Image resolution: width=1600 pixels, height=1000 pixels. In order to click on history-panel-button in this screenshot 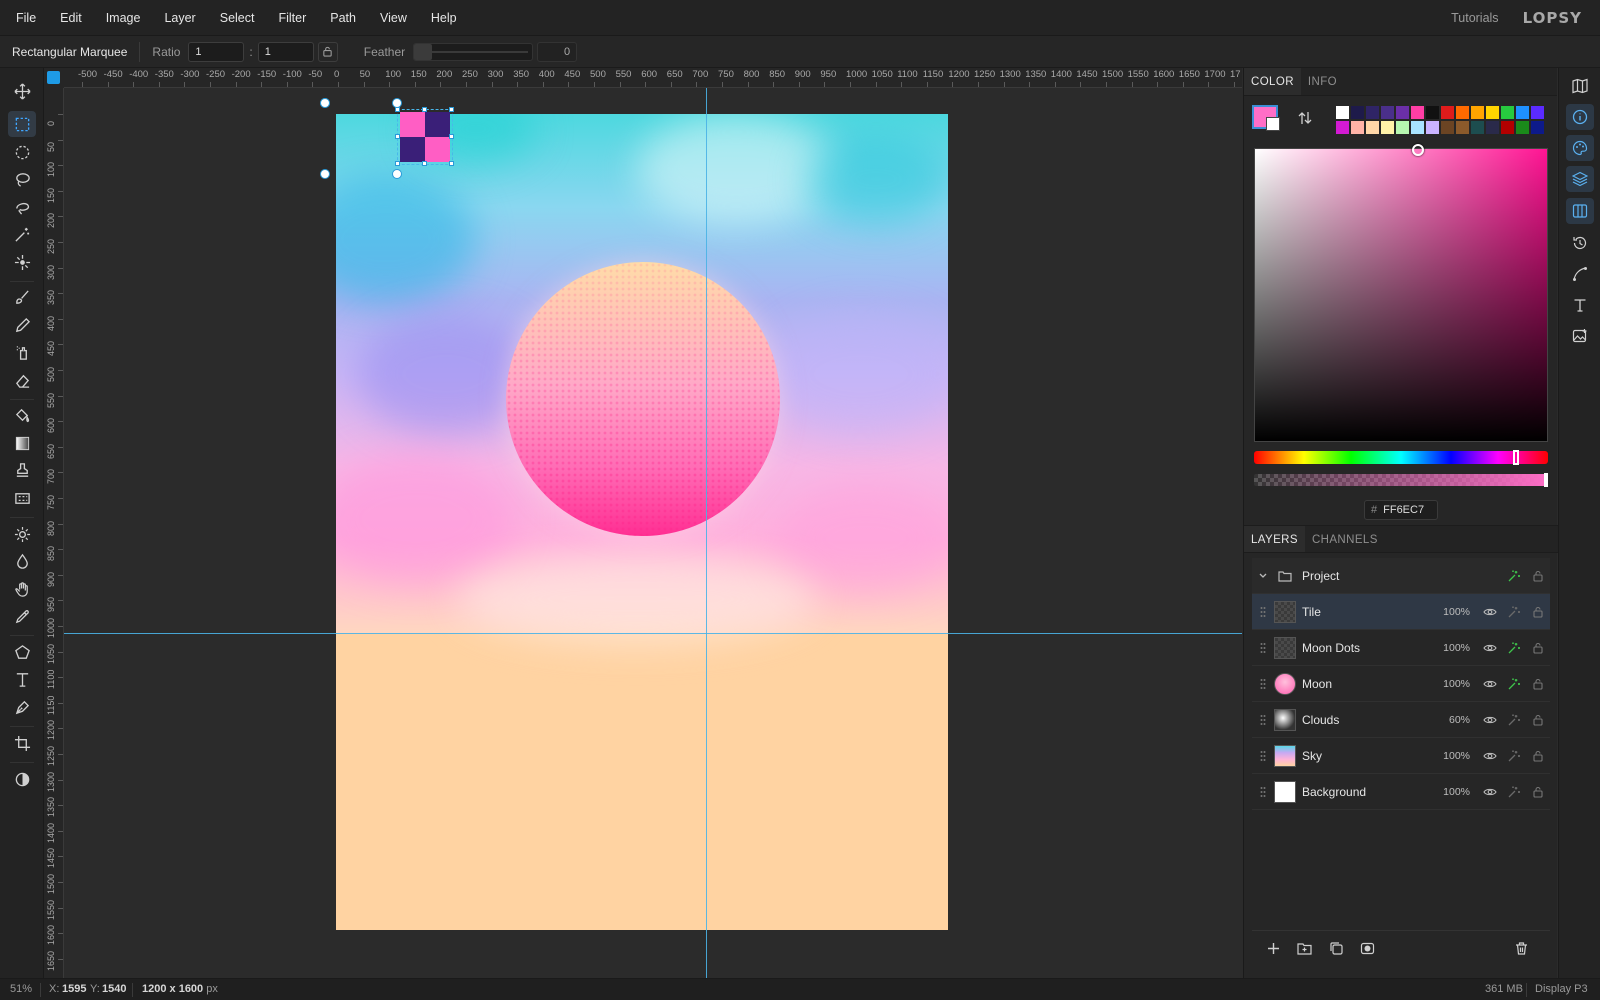, I will do `click(1580, 243)`.